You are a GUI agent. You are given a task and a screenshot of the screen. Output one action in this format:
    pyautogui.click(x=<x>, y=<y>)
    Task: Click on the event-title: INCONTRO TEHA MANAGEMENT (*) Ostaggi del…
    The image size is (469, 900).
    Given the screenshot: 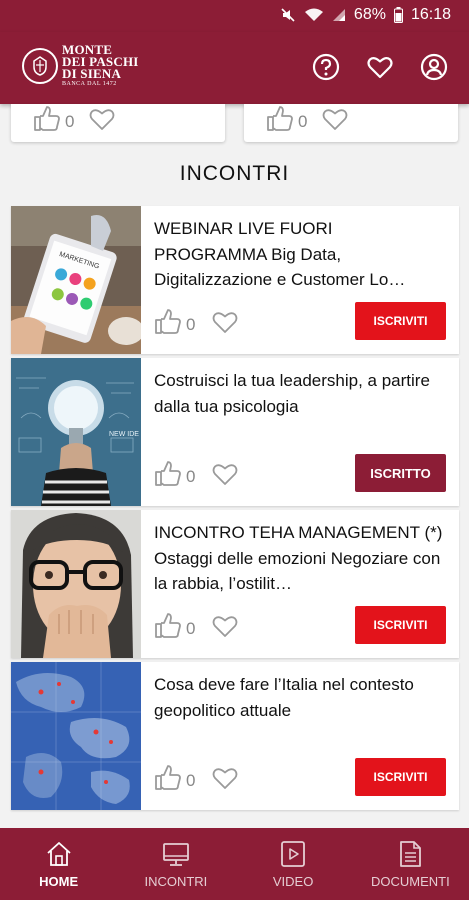 What is the action you would take?
    pyautogui.click(x=300, y=558)
    